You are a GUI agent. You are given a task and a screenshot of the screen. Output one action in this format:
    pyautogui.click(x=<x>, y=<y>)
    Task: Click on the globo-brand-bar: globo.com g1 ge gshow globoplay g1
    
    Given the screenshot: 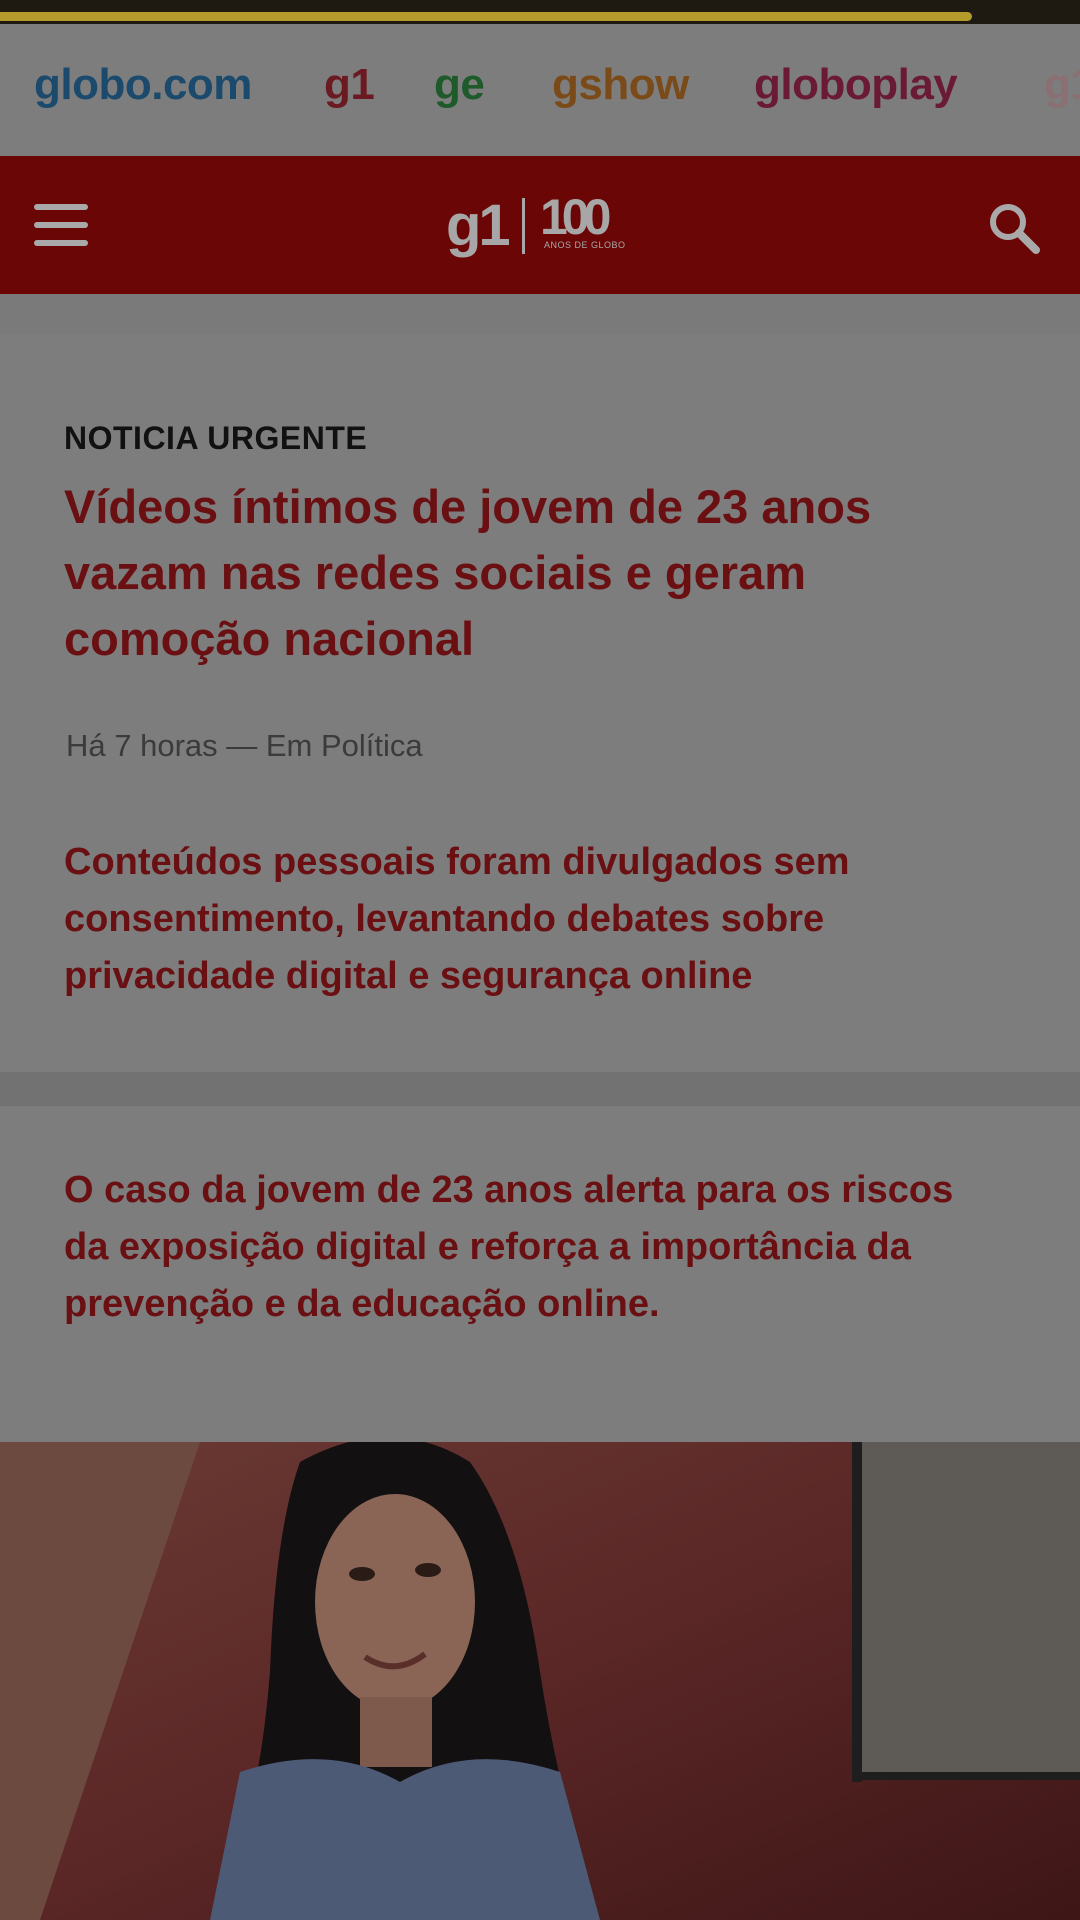 What is the action you would take?
    pyautogui.click(x=540, y=90)
    